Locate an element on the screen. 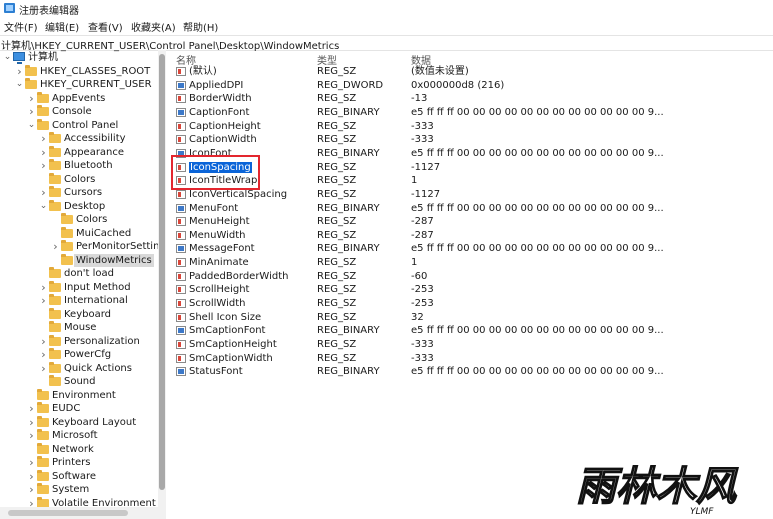 The image size is (773, 519). value-row: ScrollWidth REG_SZ -253 is located at coordinates (471, 304).